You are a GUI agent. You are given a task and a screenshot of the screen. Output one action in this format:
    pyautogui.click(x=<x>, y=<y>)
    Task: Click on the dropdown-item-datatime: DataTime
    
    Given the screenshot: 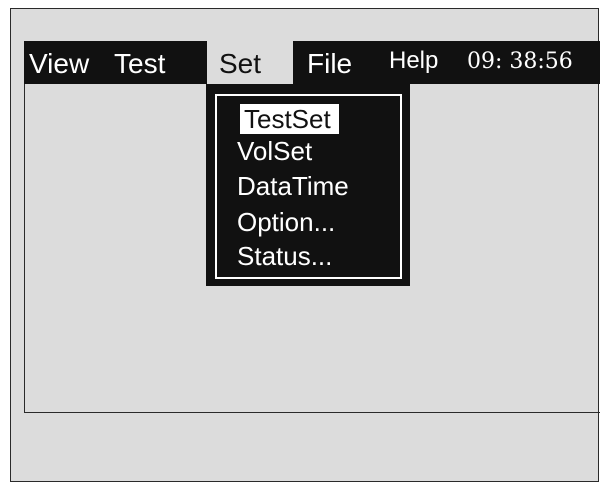 What is the action you would take?
    pyautogui.click(x=293, y=186)
    